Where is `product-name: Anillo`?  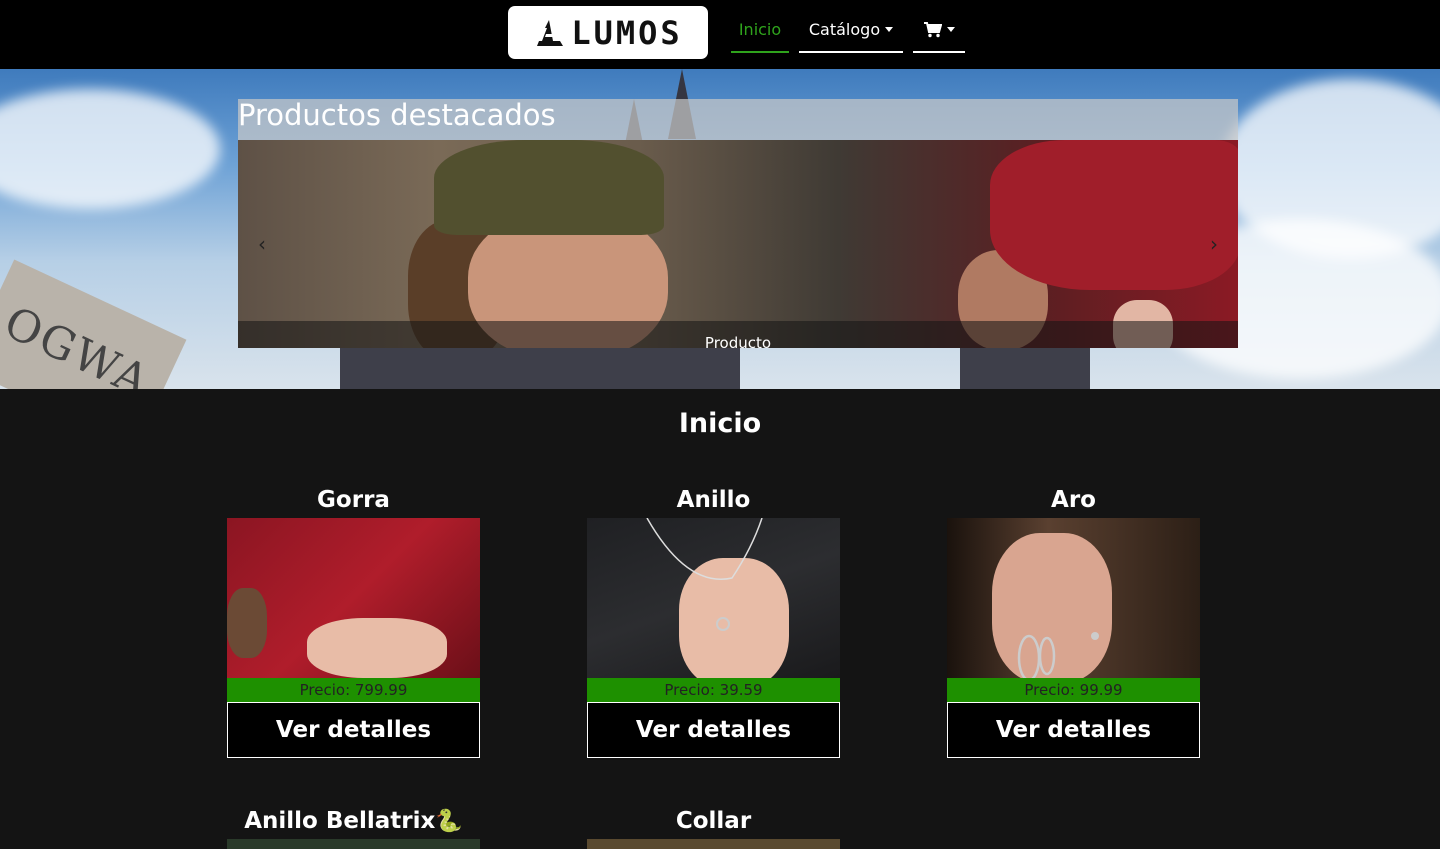
product-name: Anillo is located at coordinates (713, 500).